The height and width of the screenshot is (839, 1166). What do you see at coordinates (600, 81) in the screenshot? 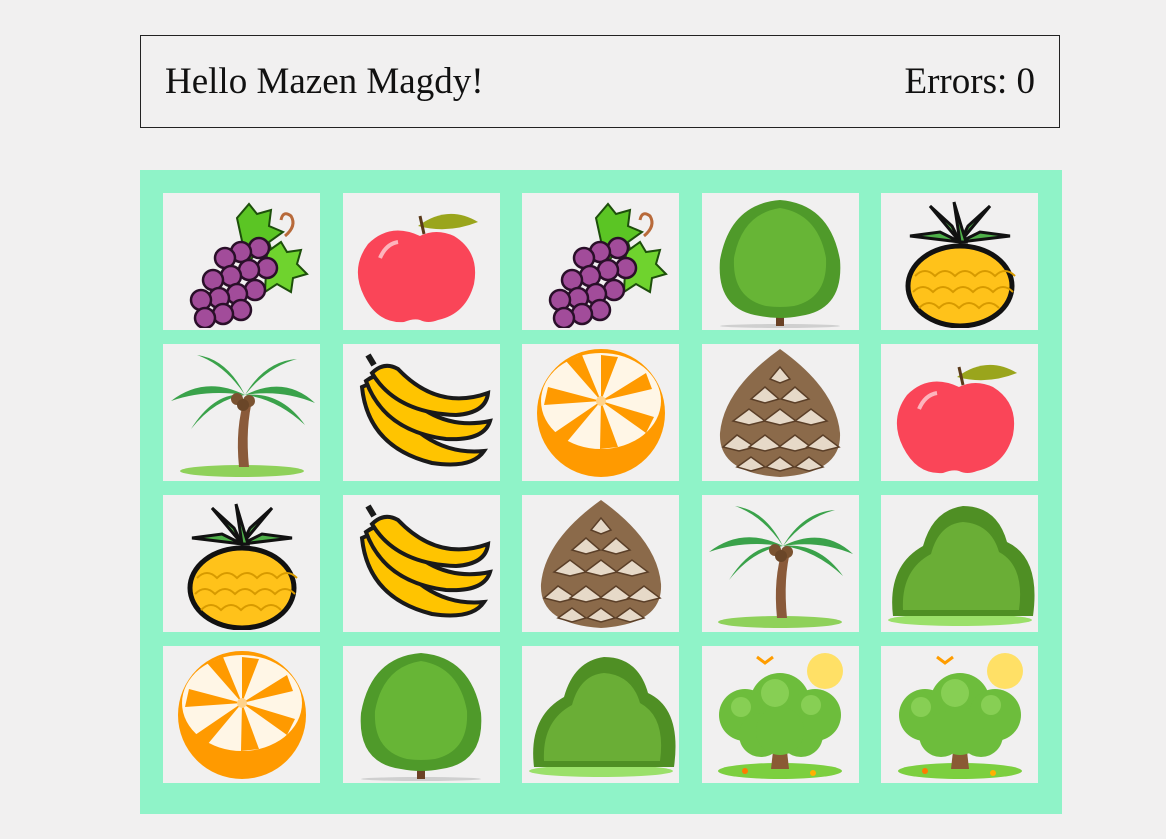
I see `header-bar: Hello Mazen Magdy! Errors: 0` at bounding box center [600, 81].